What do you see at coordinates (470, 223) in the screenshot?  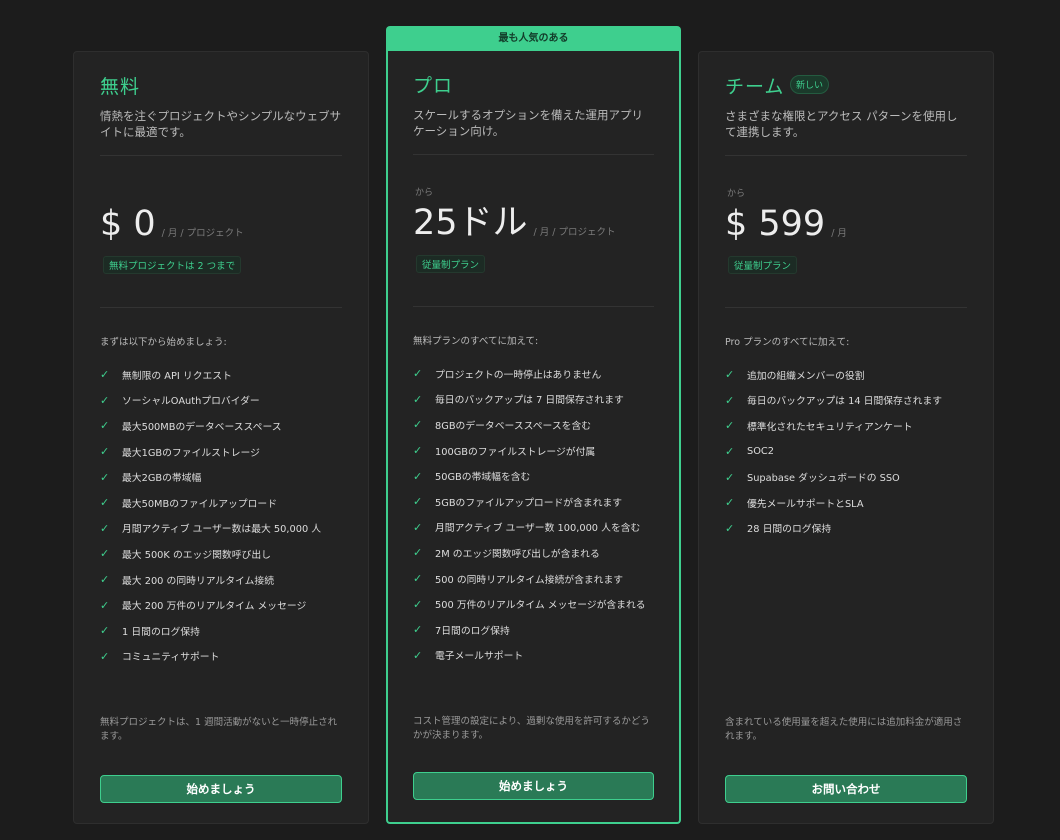 I see `plan-price: 25ドル` at bounding box center [470, 223].